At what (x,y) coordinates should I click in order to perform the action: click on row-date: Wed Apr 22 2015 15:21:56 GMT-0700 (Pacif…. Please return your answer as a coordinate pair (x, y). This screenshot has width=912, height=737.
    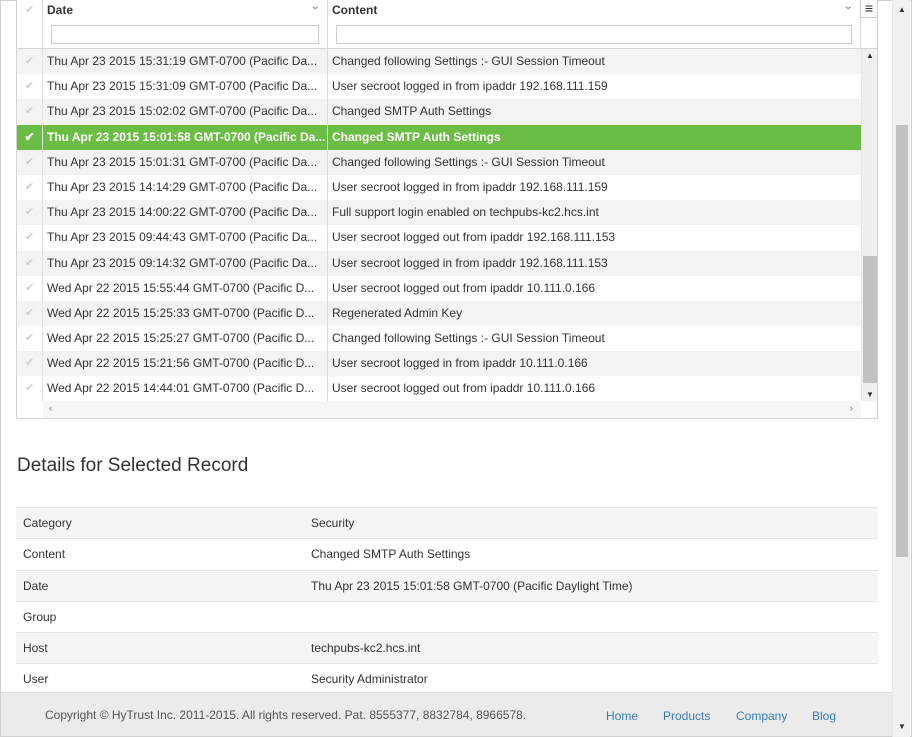
    Looking at the image, I should click on (185, 364).